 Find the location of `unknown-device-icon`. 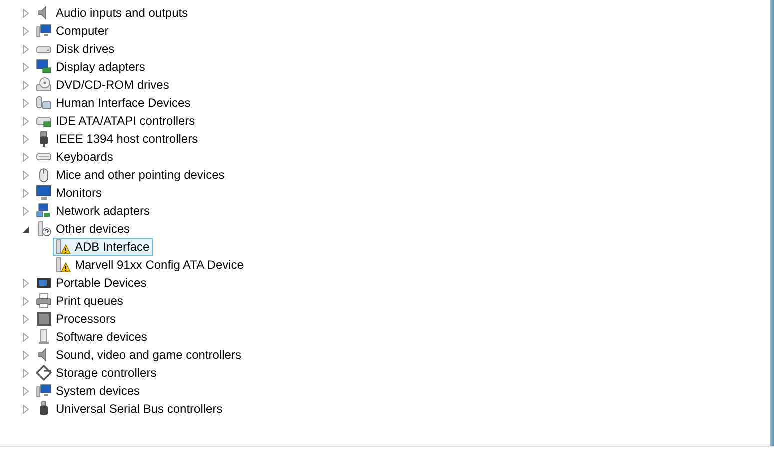

unknown-device-icon is located at coordinates (44, 229).